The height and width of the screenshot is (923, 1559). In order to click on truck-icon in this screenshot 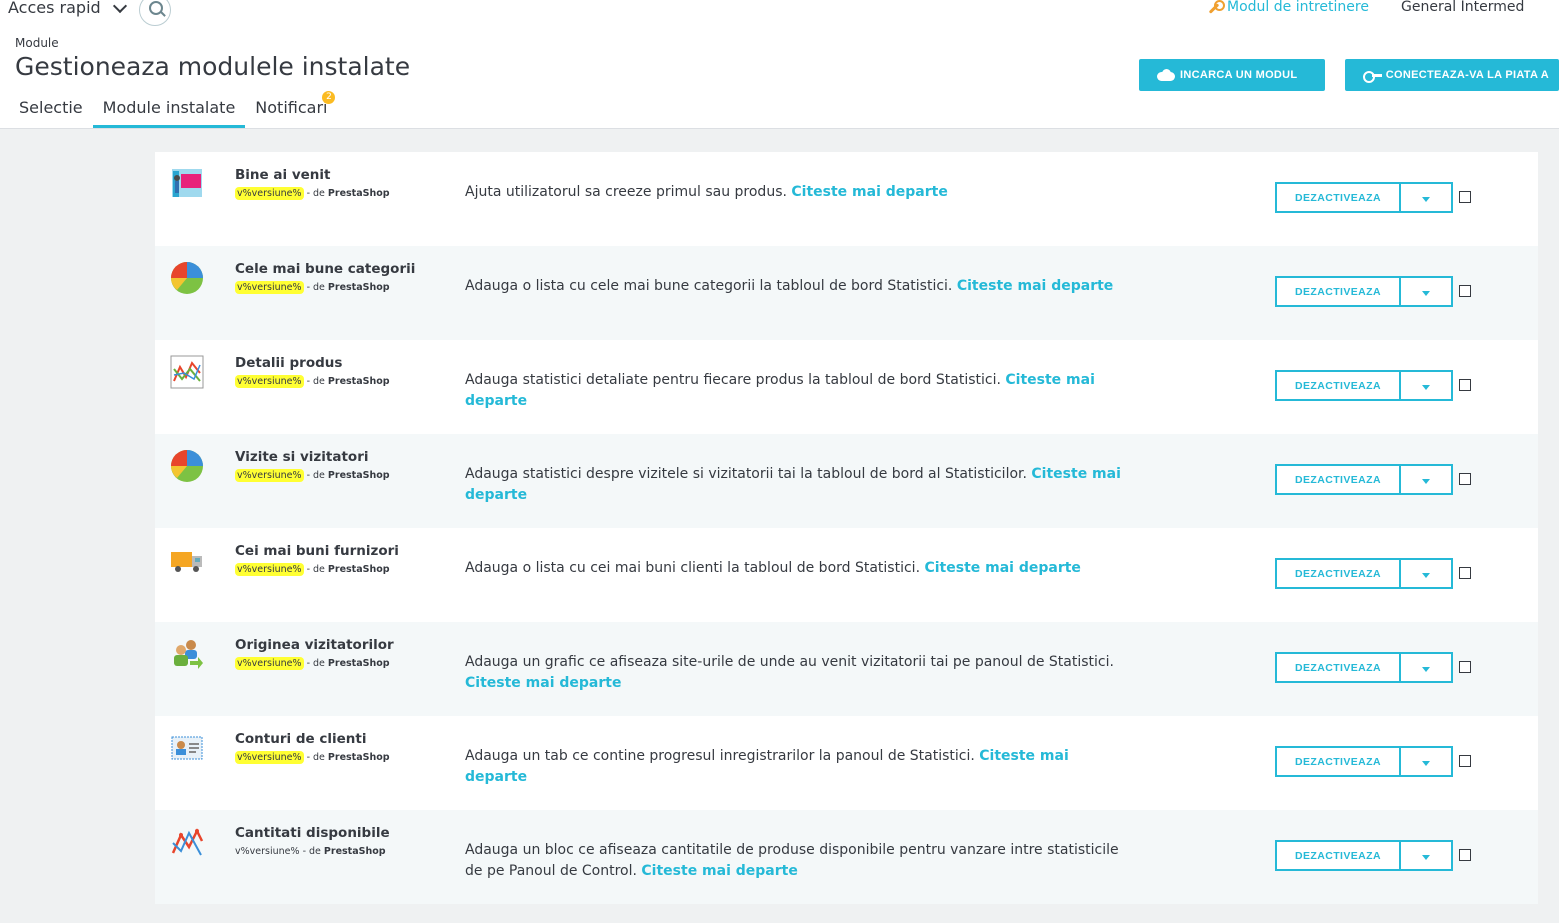, I will do `click(187, 560)`.